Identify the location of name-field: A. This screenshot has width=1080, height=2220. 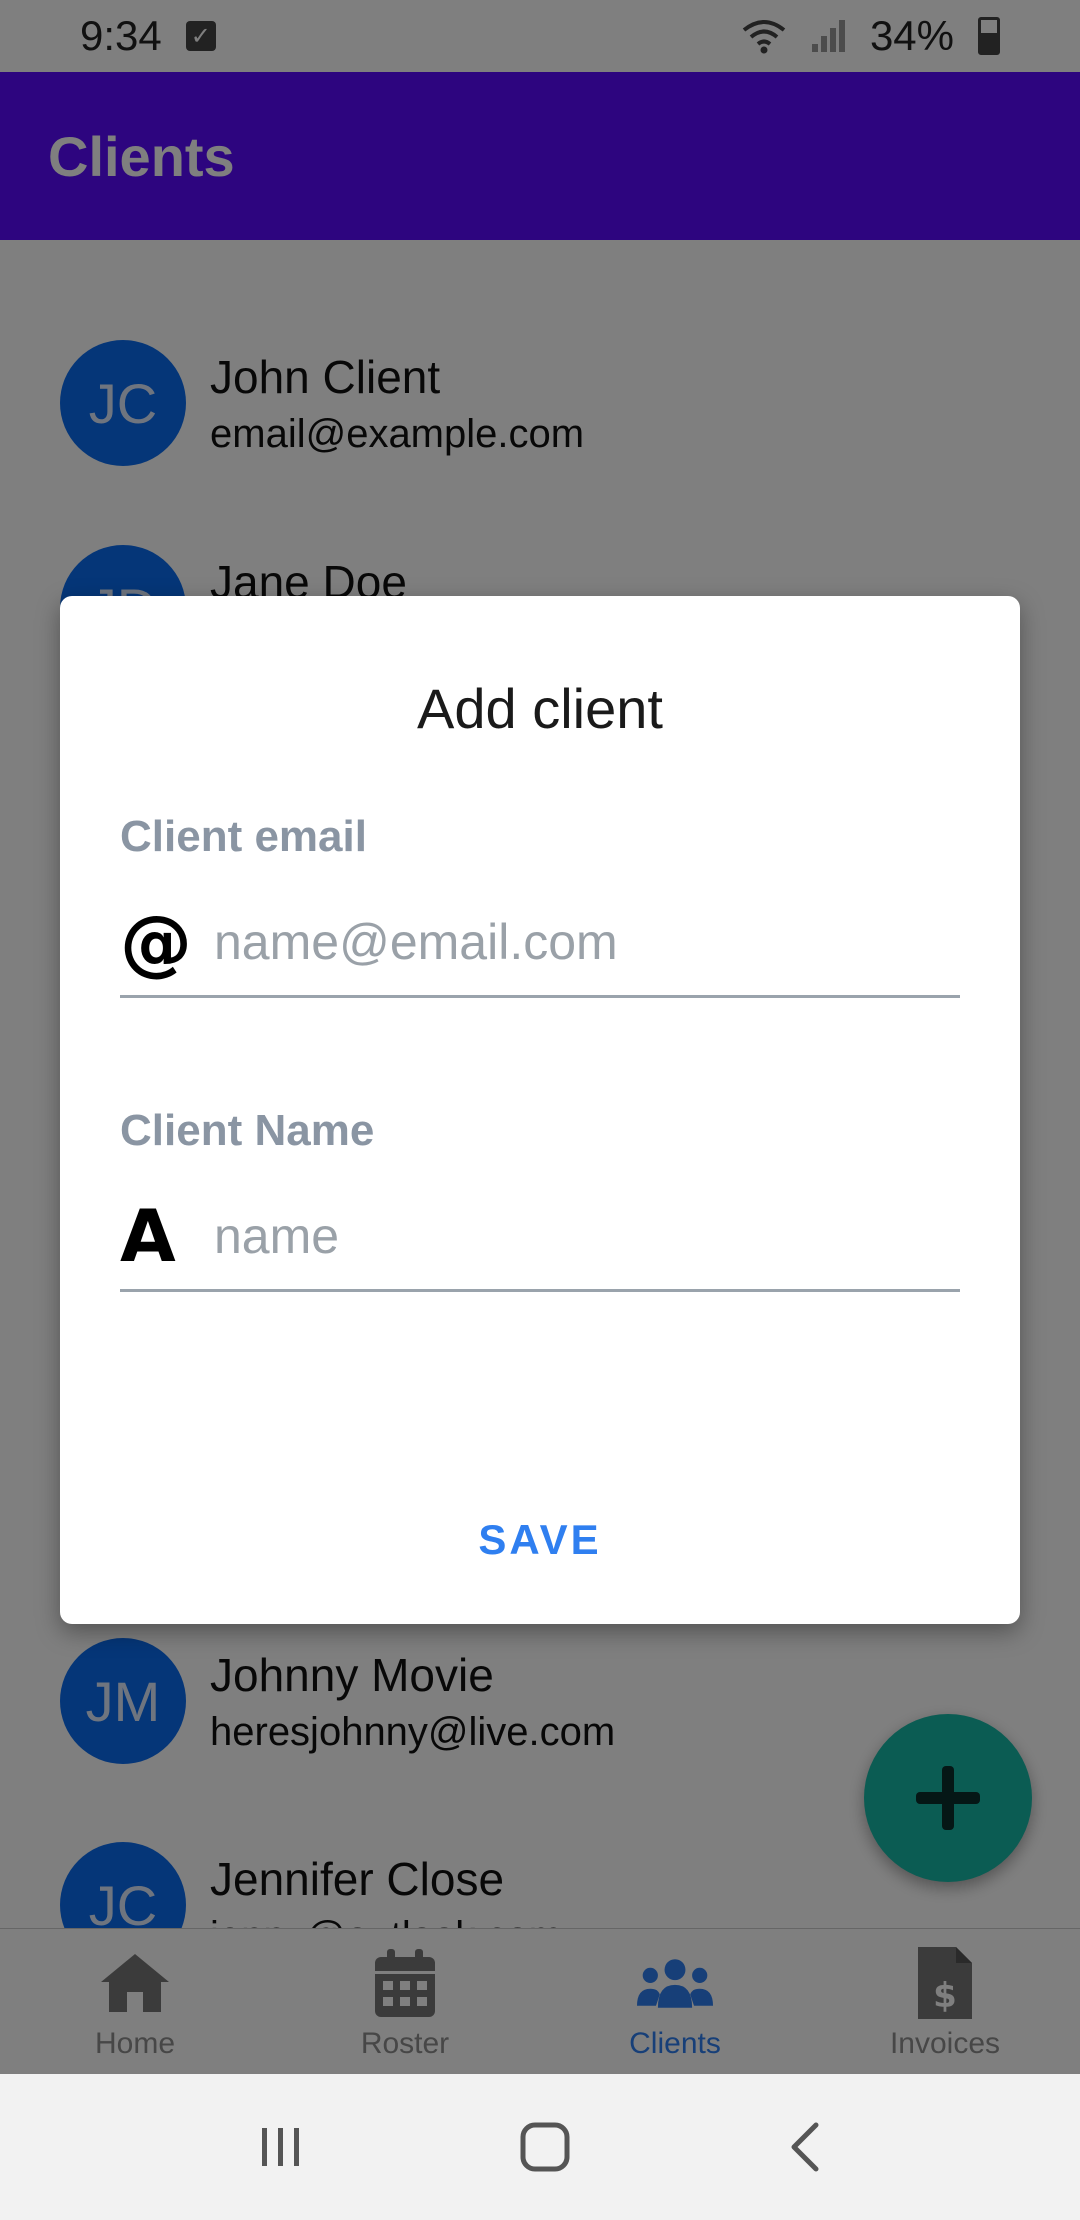
(540, 1237).